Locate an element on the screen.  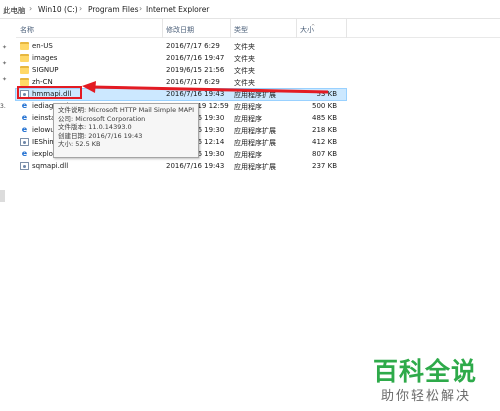
file-name: SIGNUP is located at coordinates (45, 70).